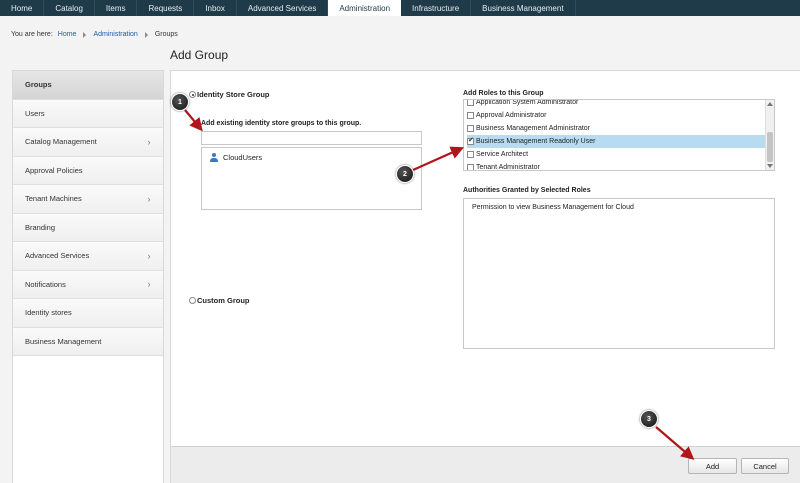 The height and width of the screenshot is (483, 800). I want to click on list-item: CloudUsers, so click(235, 157).